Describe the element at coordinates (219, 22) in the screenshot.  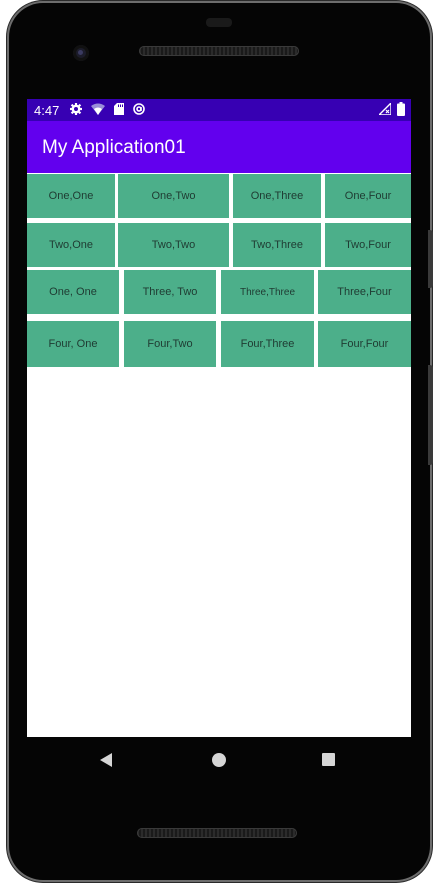
I see `top-slot` at that location.